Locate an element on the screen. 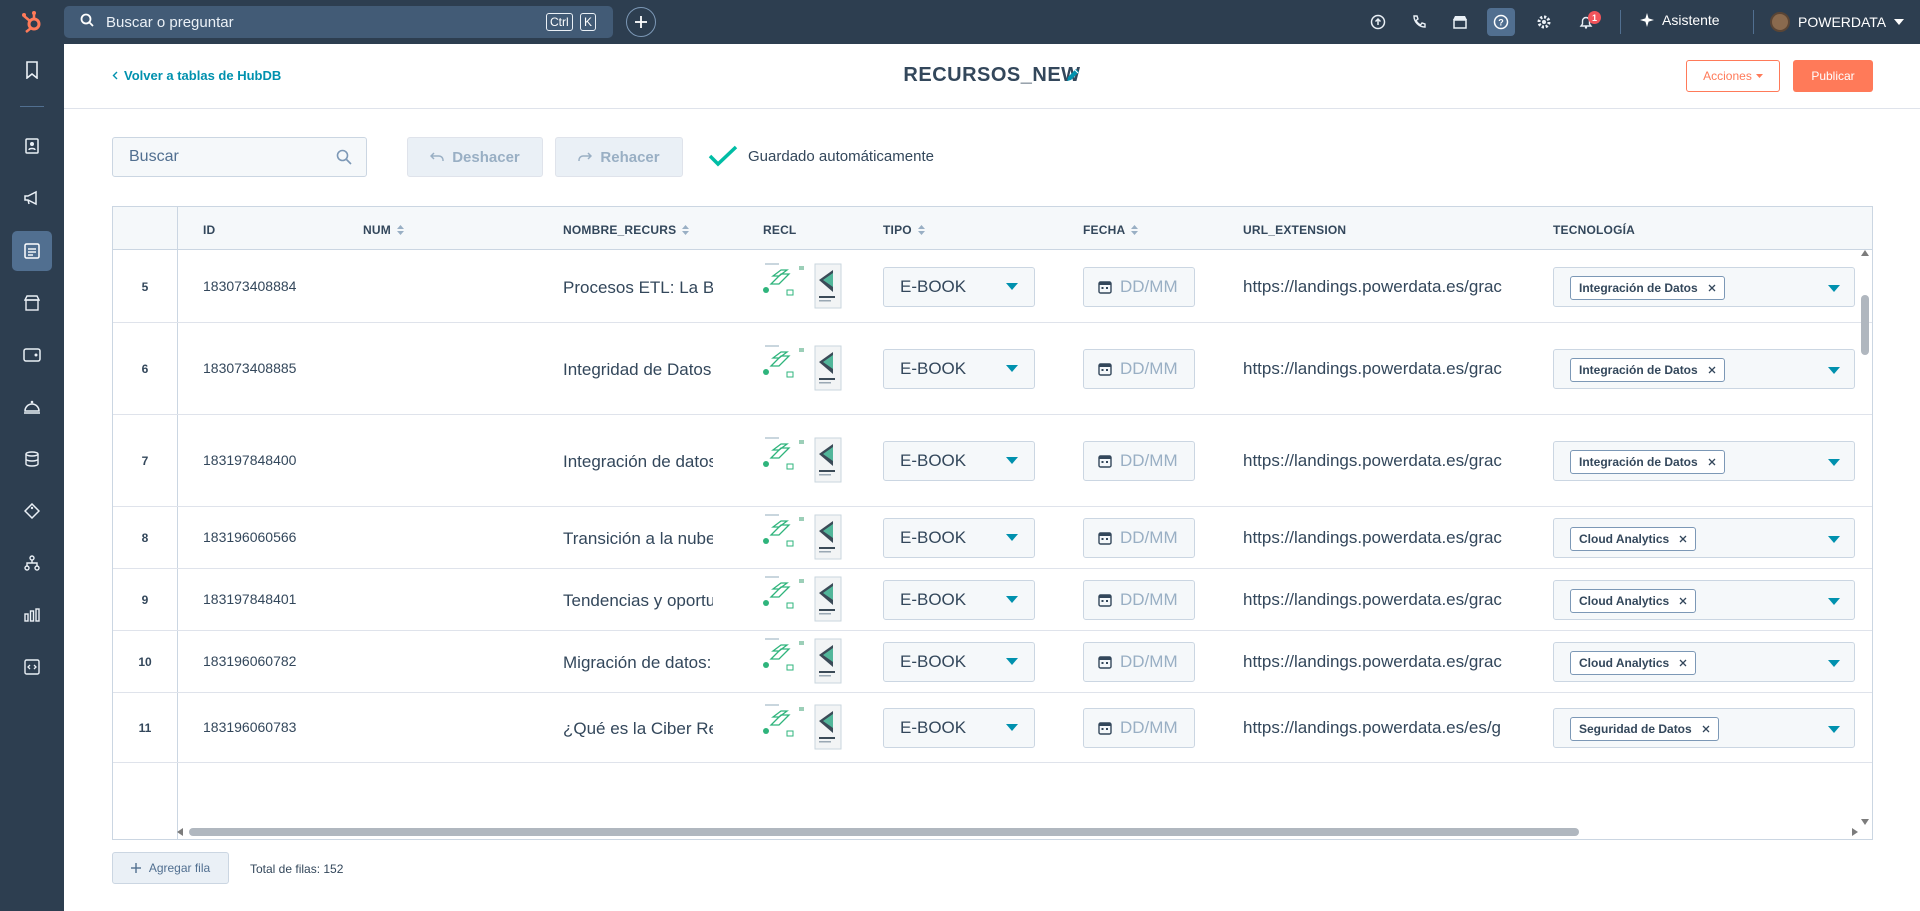  column-header-tecnologia: TECNOLOGÍA is located at coordinates (1594, 230).